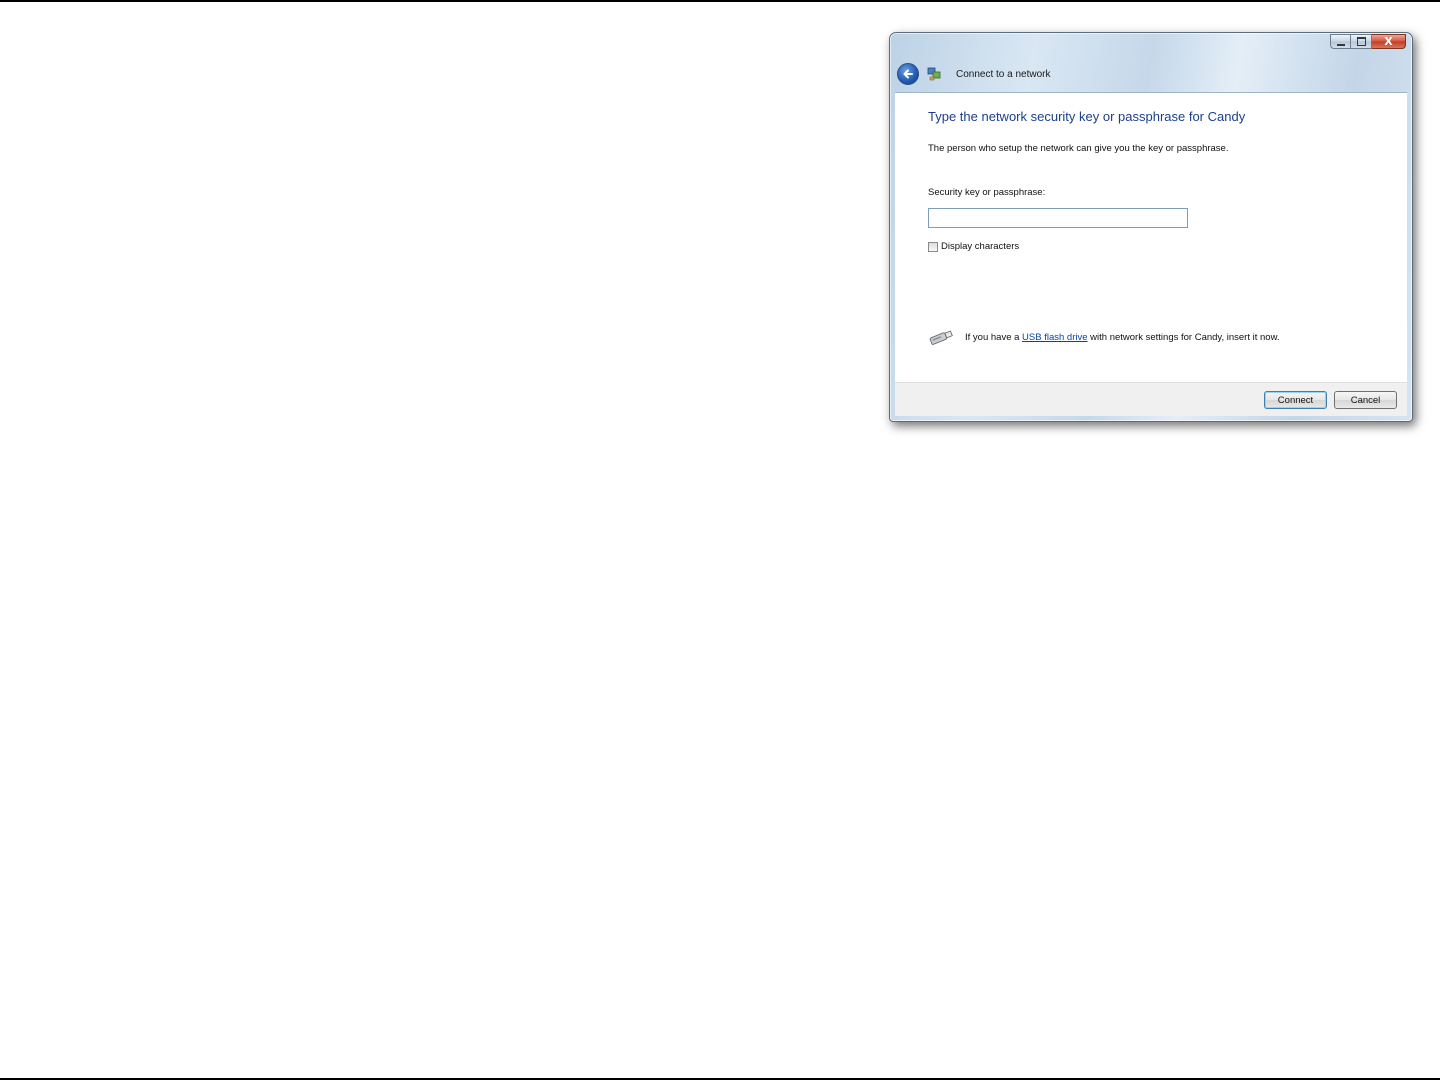 The image size is (1440, 1081). Describe the element at coordinates (720, 1) in the screenshot. I see `page-top-rule` at that location.